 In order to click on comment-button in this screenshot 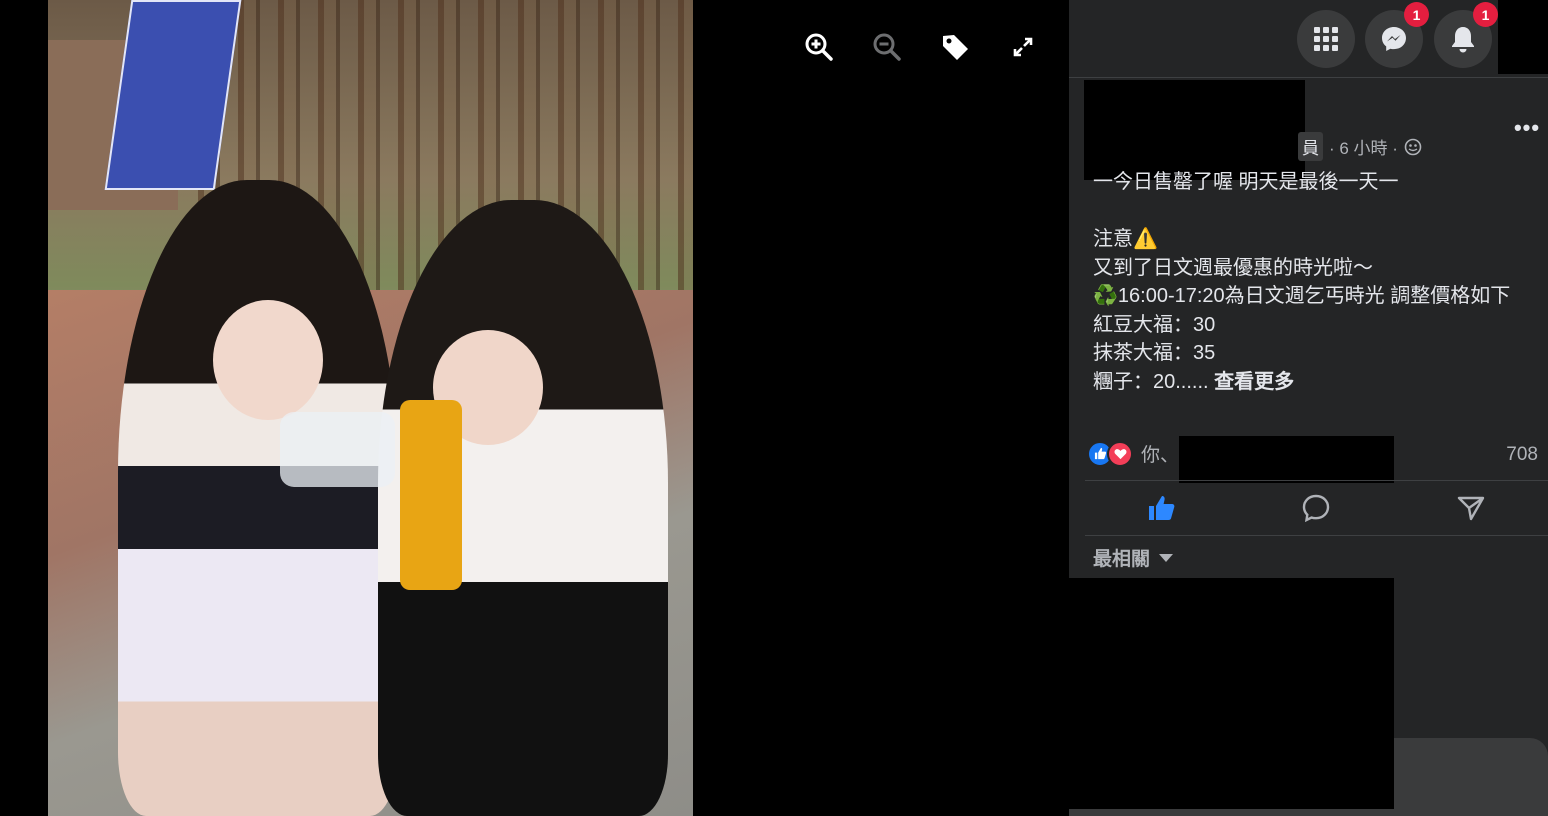, I will do `click(1316, 508)`.